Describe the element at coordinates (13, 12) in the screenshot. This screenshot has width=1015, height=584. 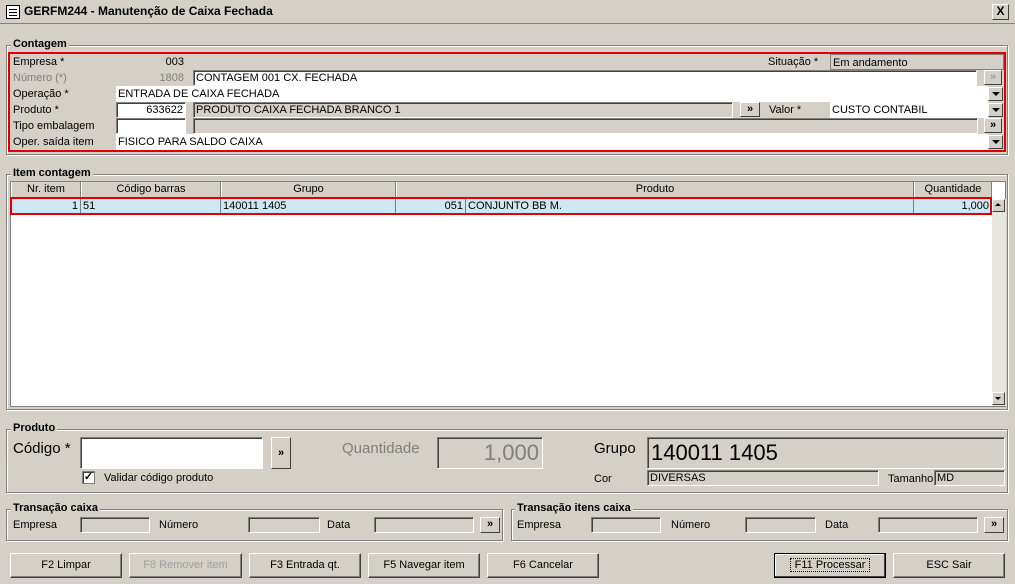
I see `app-icon` at that location.